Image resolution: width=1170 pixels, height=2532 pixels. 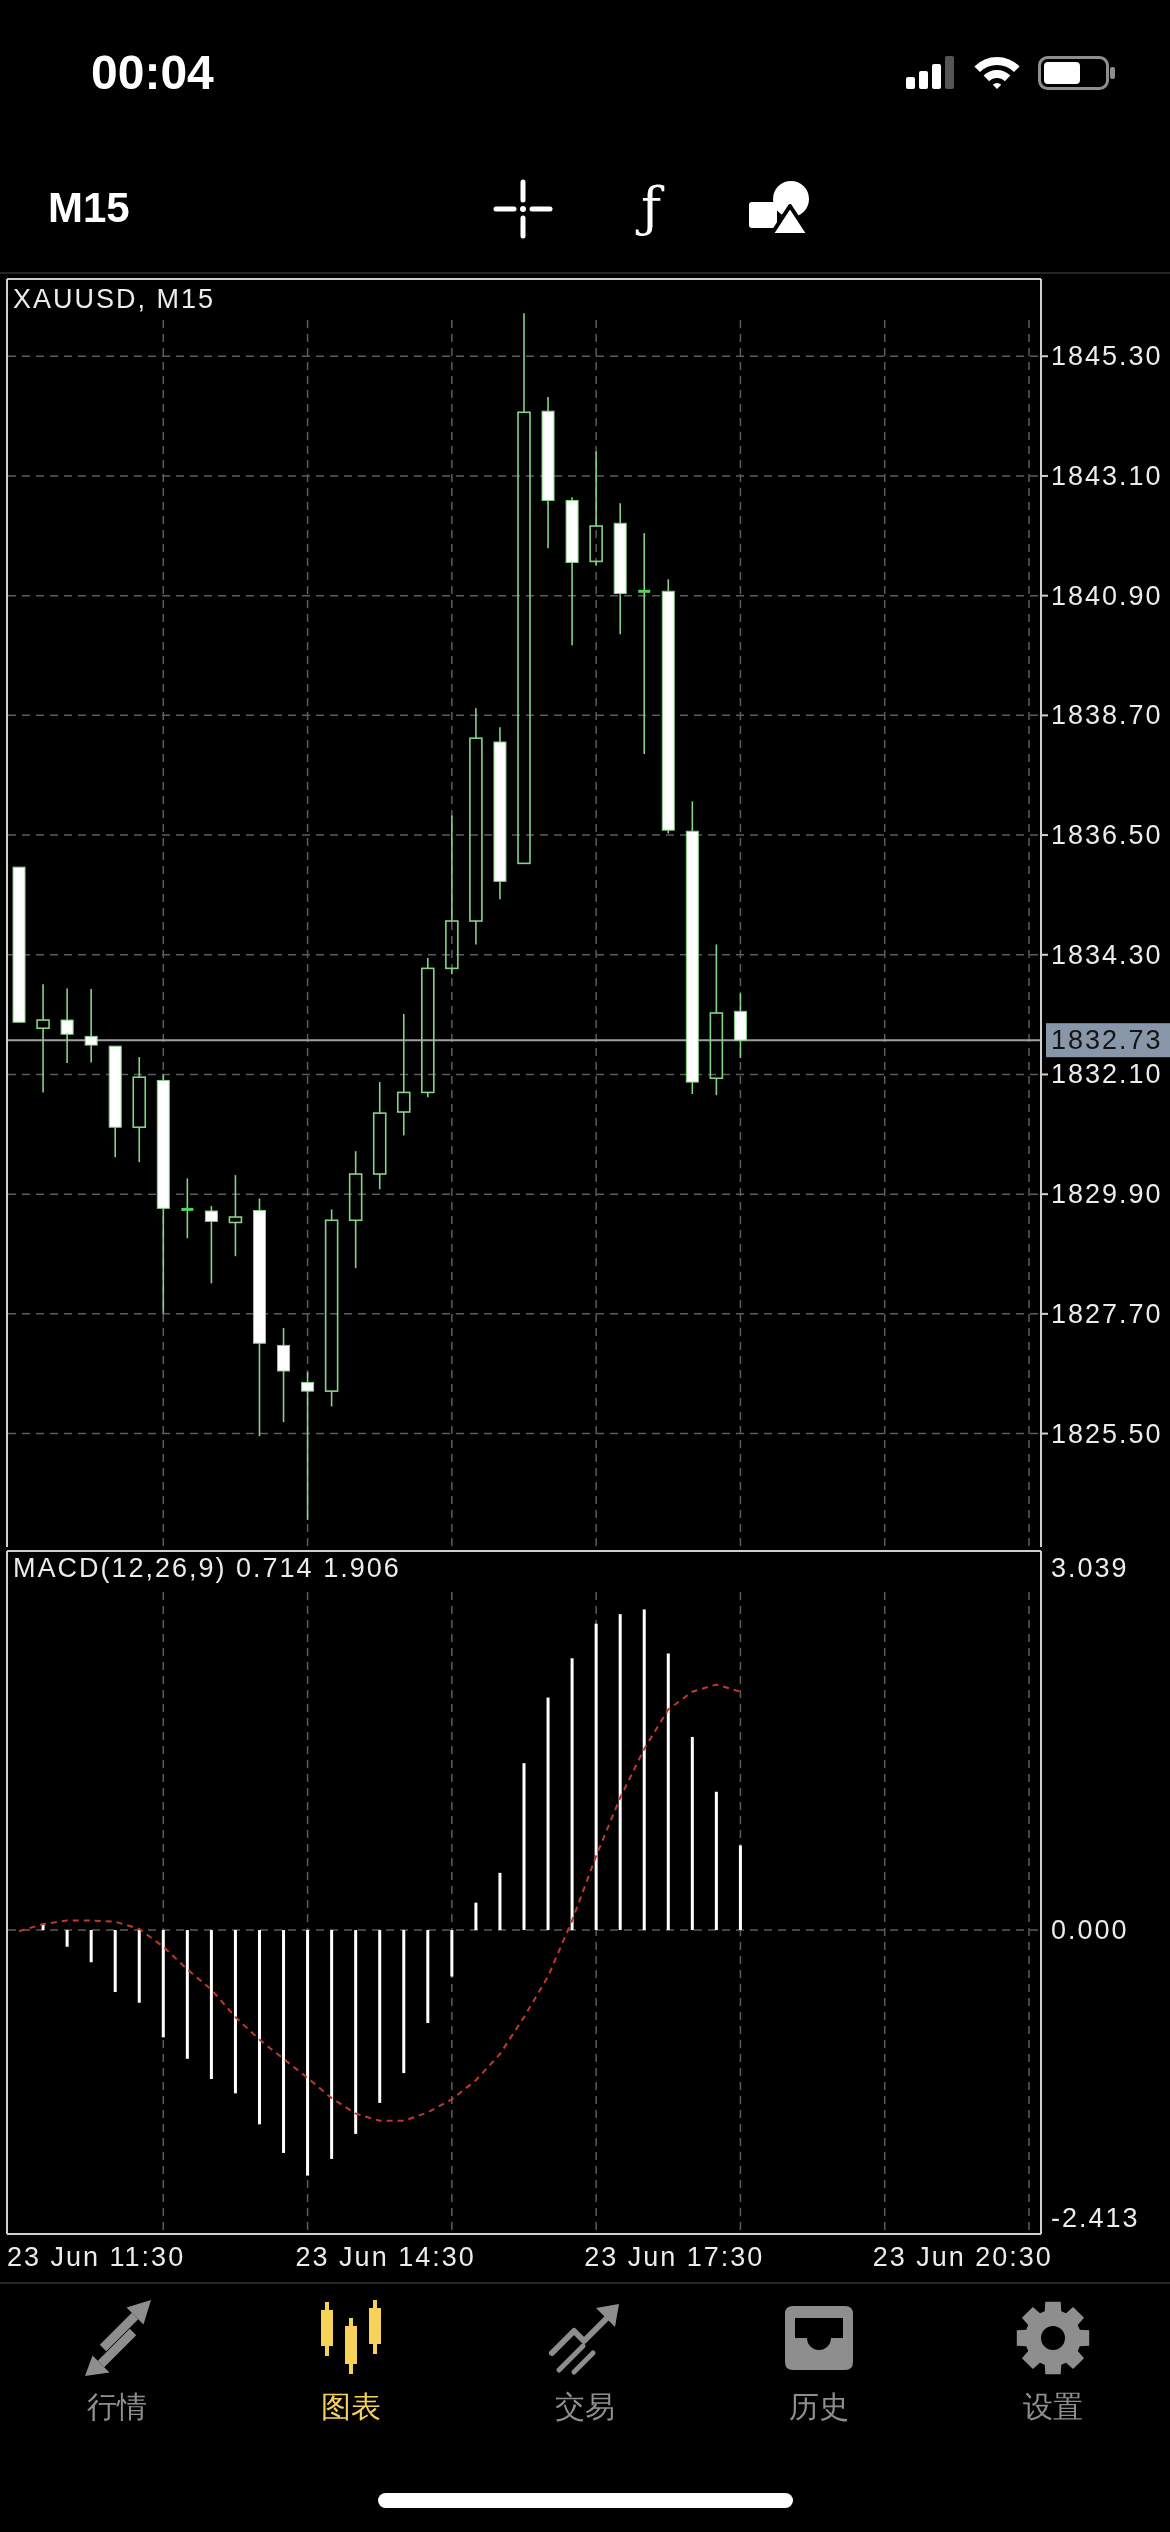 I want to click on wifi-icon, so click(x=997, y=72).